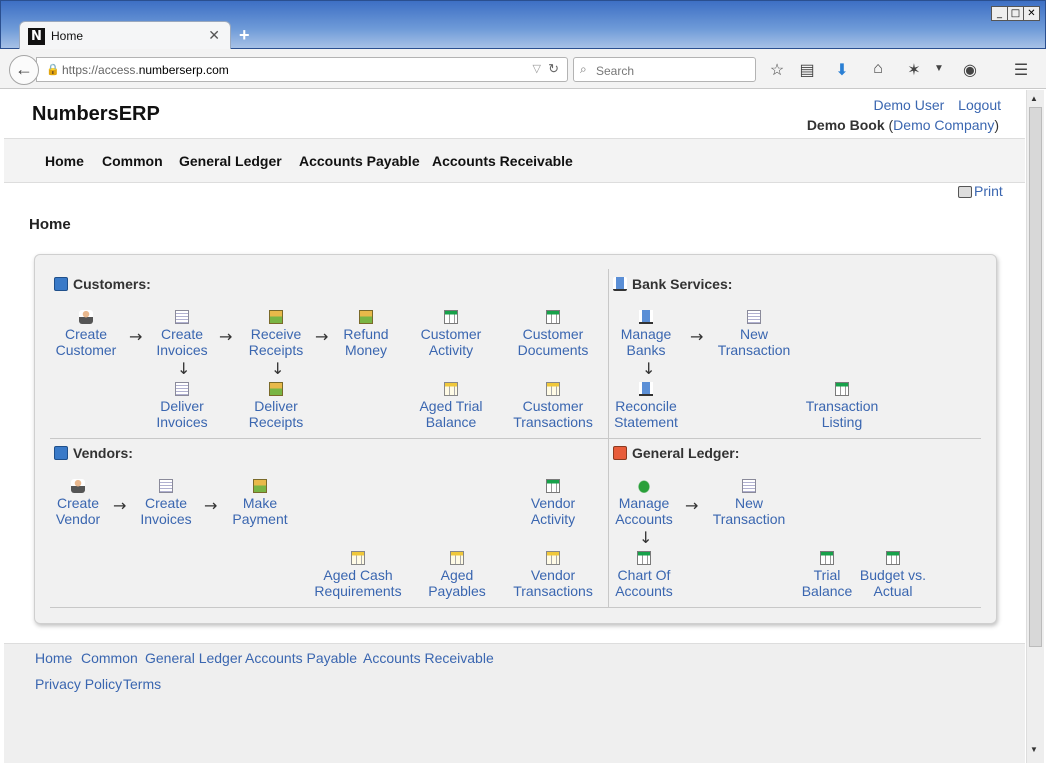 The width and height of the screenshot is (1046, 763). Describe the element at coordinates (842, 70) in the screenshot. I see `download-icon: ⬇` at that location.